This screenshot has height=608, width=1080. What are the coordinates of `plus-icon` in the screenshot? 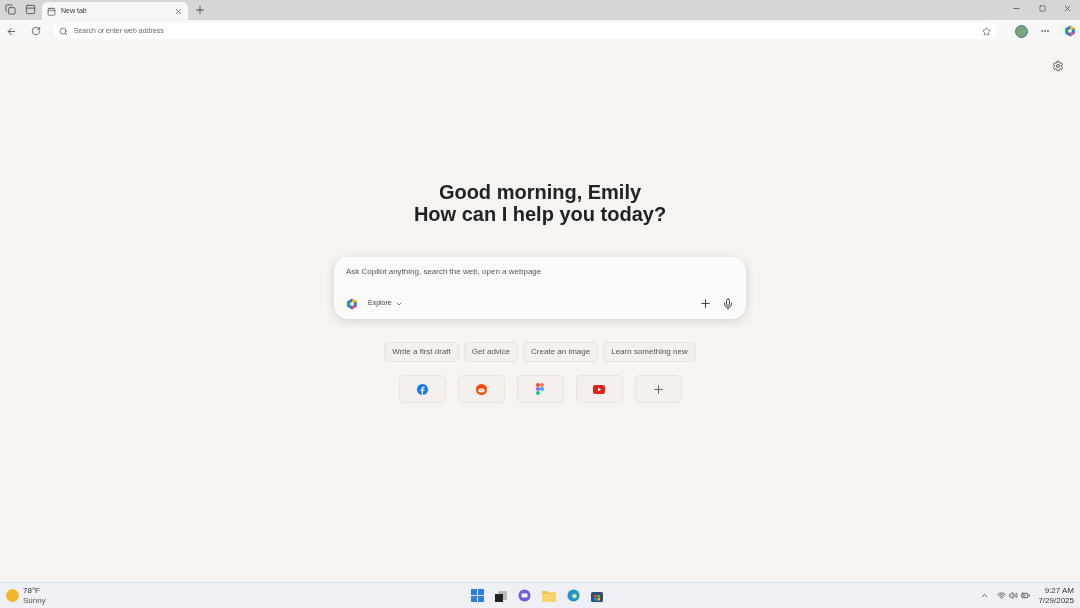 It's located at (658, 389).